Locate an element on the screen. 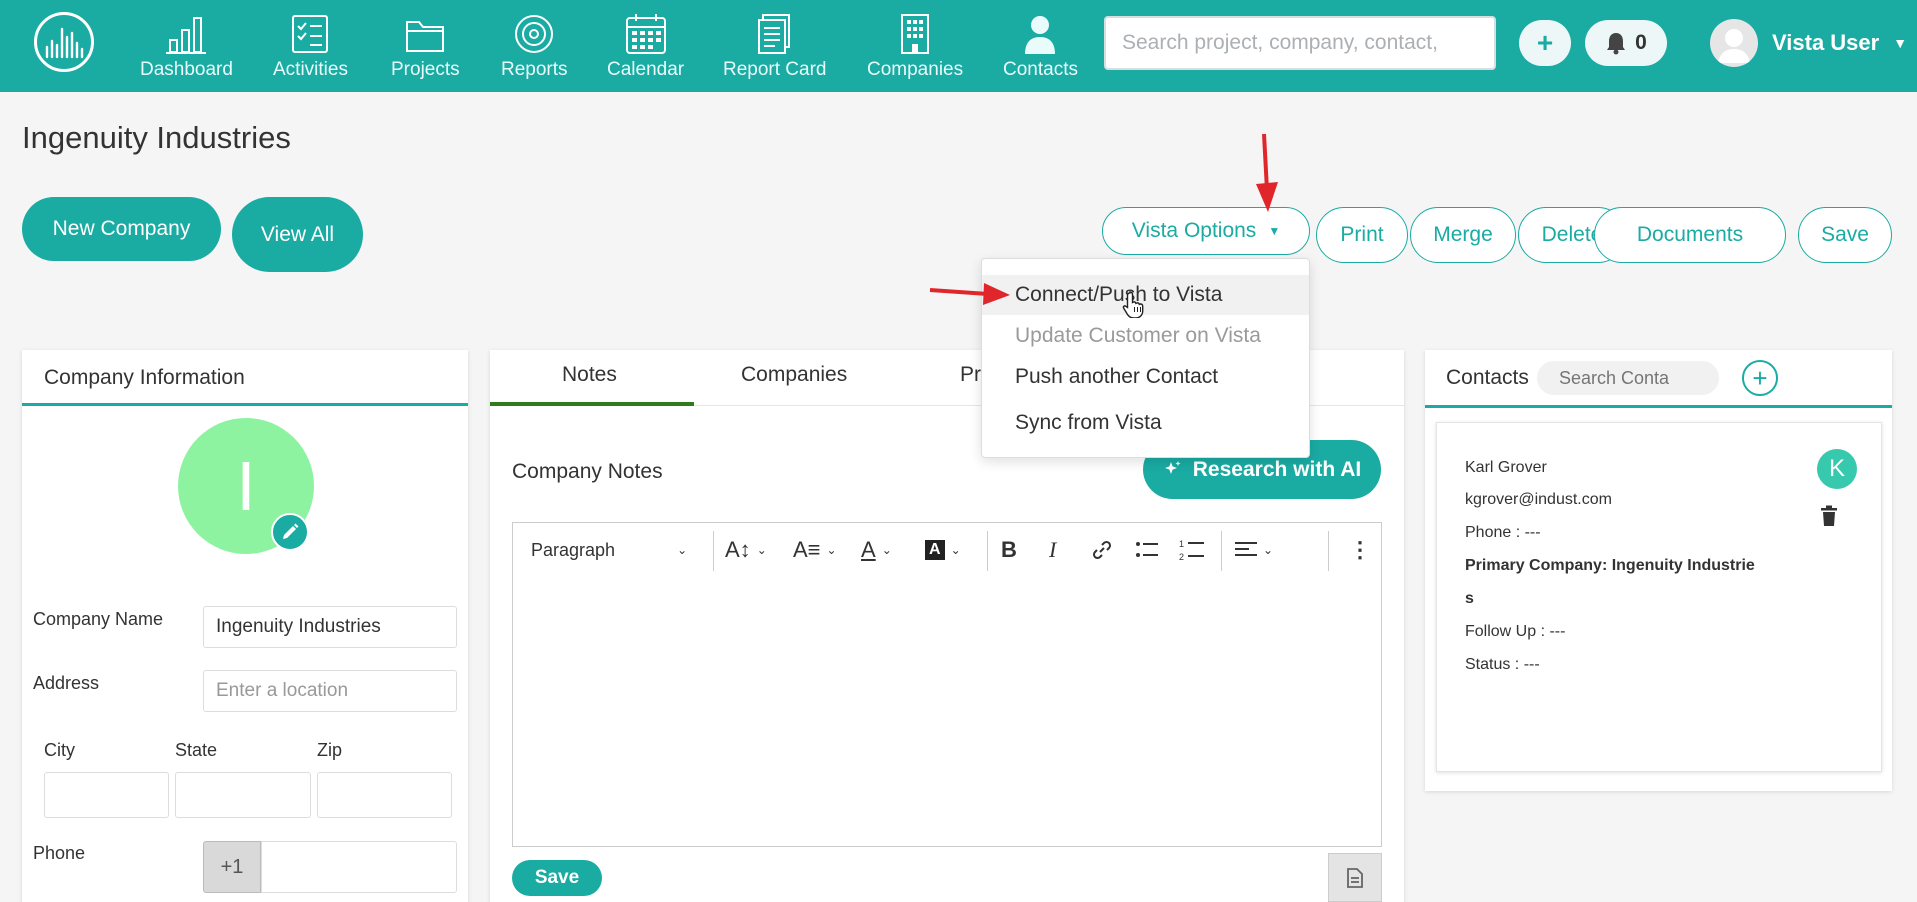  menu-item-push-contact: Push another Contact is located at coordinates (1145, 377).